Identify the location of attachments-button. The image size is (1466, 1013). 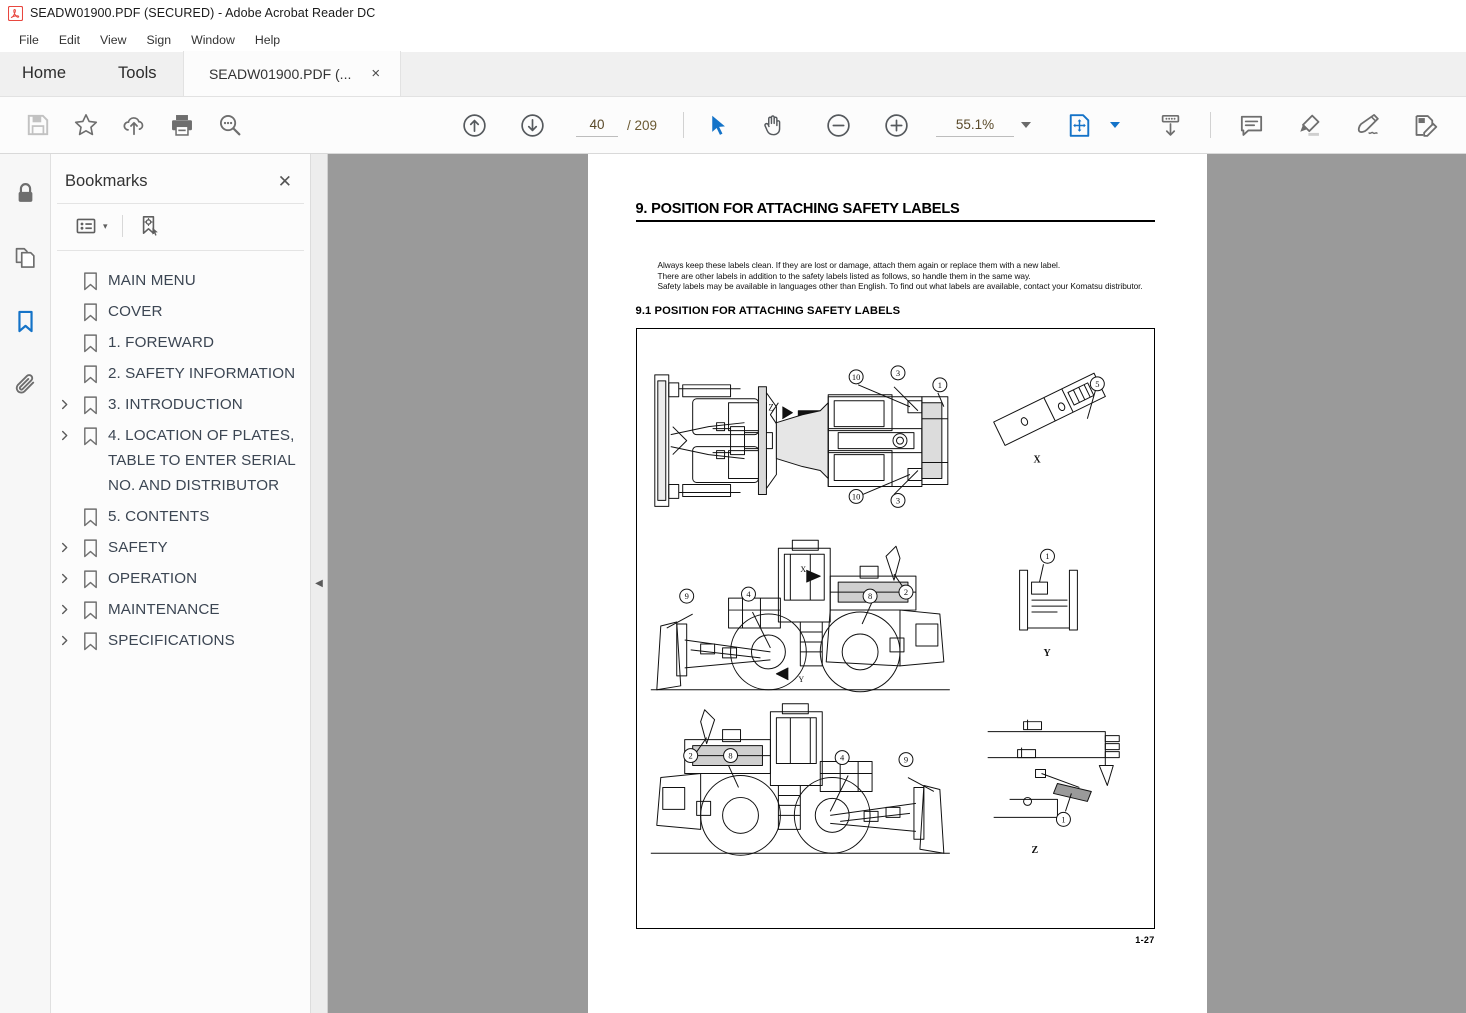
(25, 385).